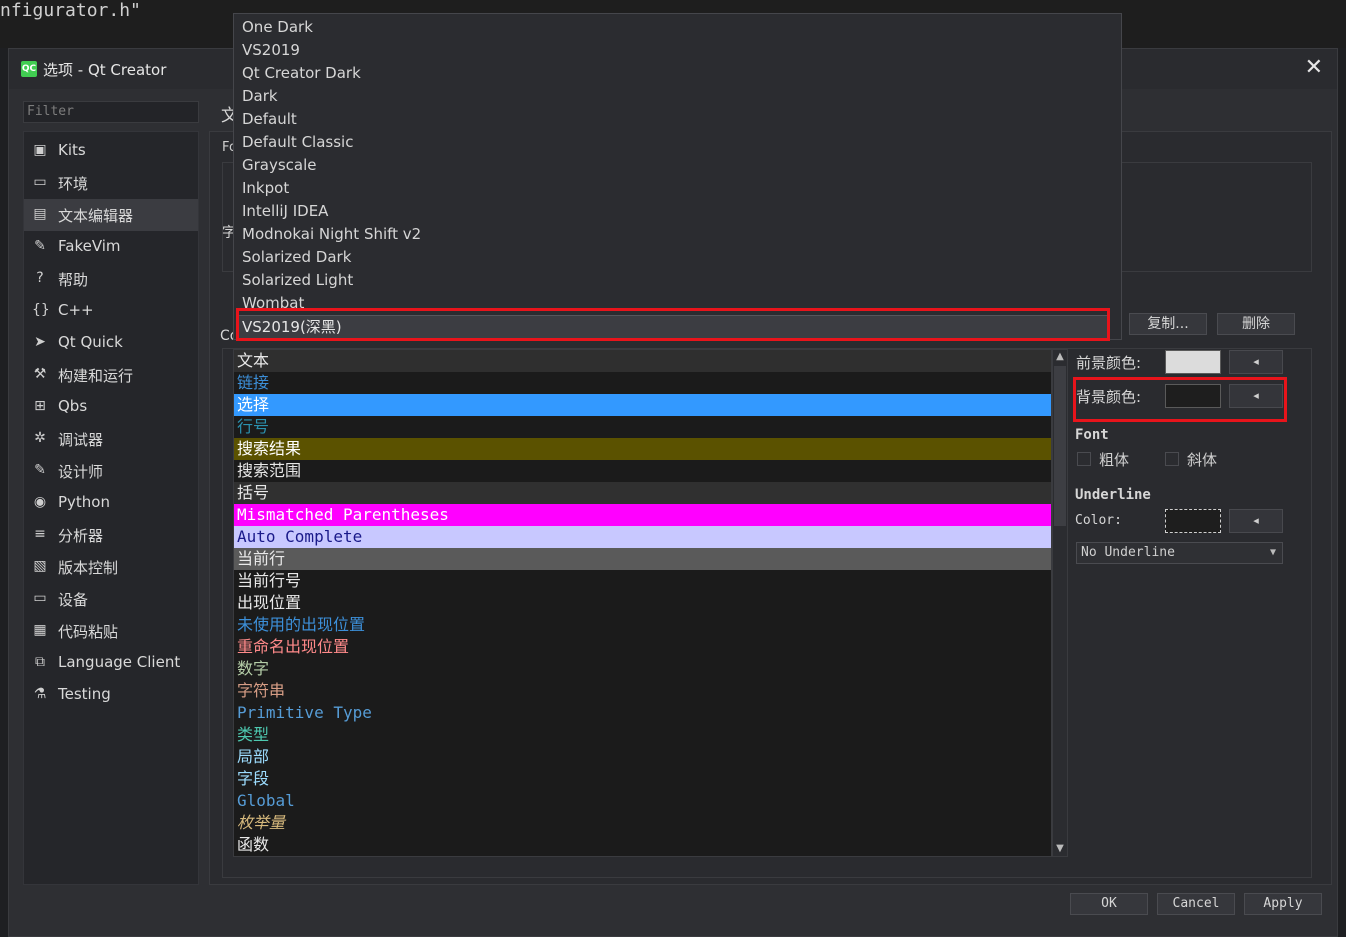 The width and height of the screenshot is (1346, 937). Describe the element at coordinates (111, 183) in the screenshot. I see `sidebar-item: ▭ 环境` at that location.